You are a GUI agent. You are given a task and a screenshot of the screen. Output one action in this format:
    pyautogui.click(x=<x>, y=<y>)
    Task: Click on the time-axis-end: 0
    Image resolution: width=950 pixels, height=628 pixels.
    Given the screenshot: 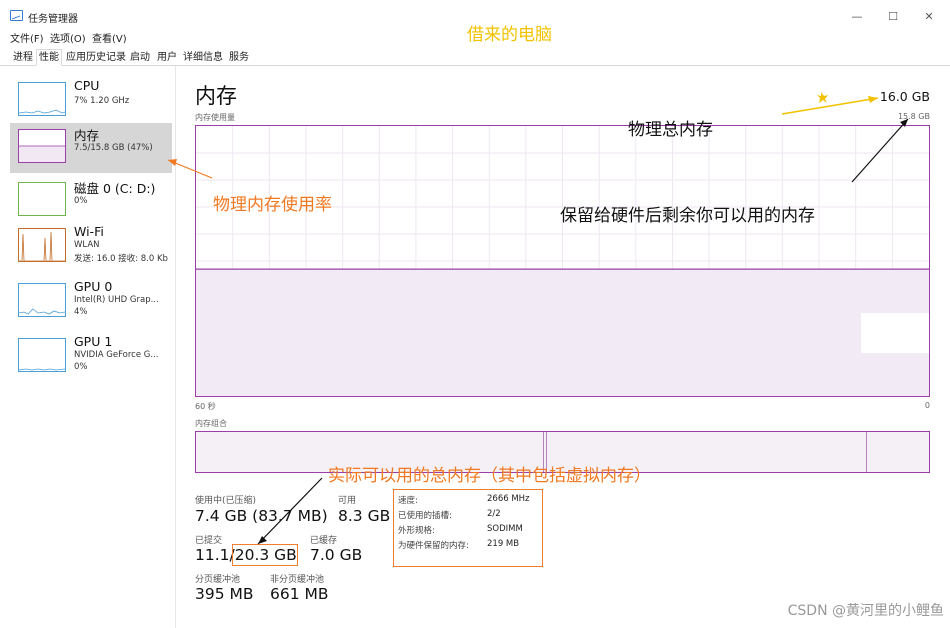 What is the action you would take?
    pyautogui.click(x=927, y=405)
    